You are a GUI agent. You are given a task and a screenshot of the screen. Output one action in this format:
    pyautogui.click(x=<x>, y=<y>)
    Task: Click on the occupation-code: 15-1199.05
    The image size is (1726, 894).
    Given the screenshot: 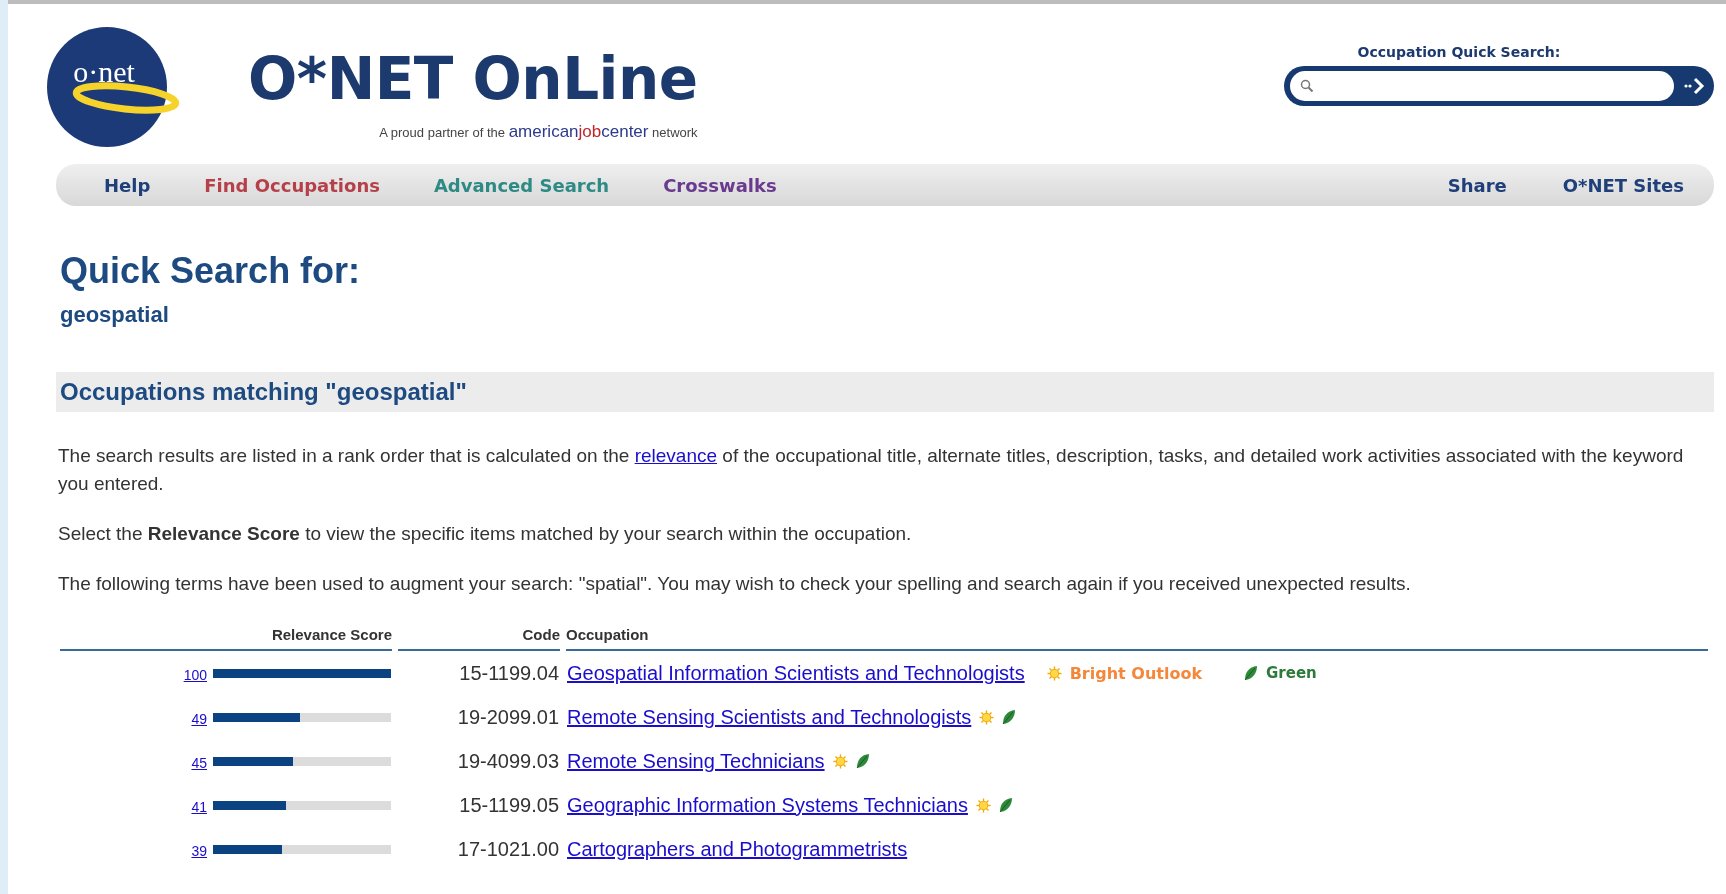 What is the action you would take?
    pyautogui.click(x=509, y=804)
    